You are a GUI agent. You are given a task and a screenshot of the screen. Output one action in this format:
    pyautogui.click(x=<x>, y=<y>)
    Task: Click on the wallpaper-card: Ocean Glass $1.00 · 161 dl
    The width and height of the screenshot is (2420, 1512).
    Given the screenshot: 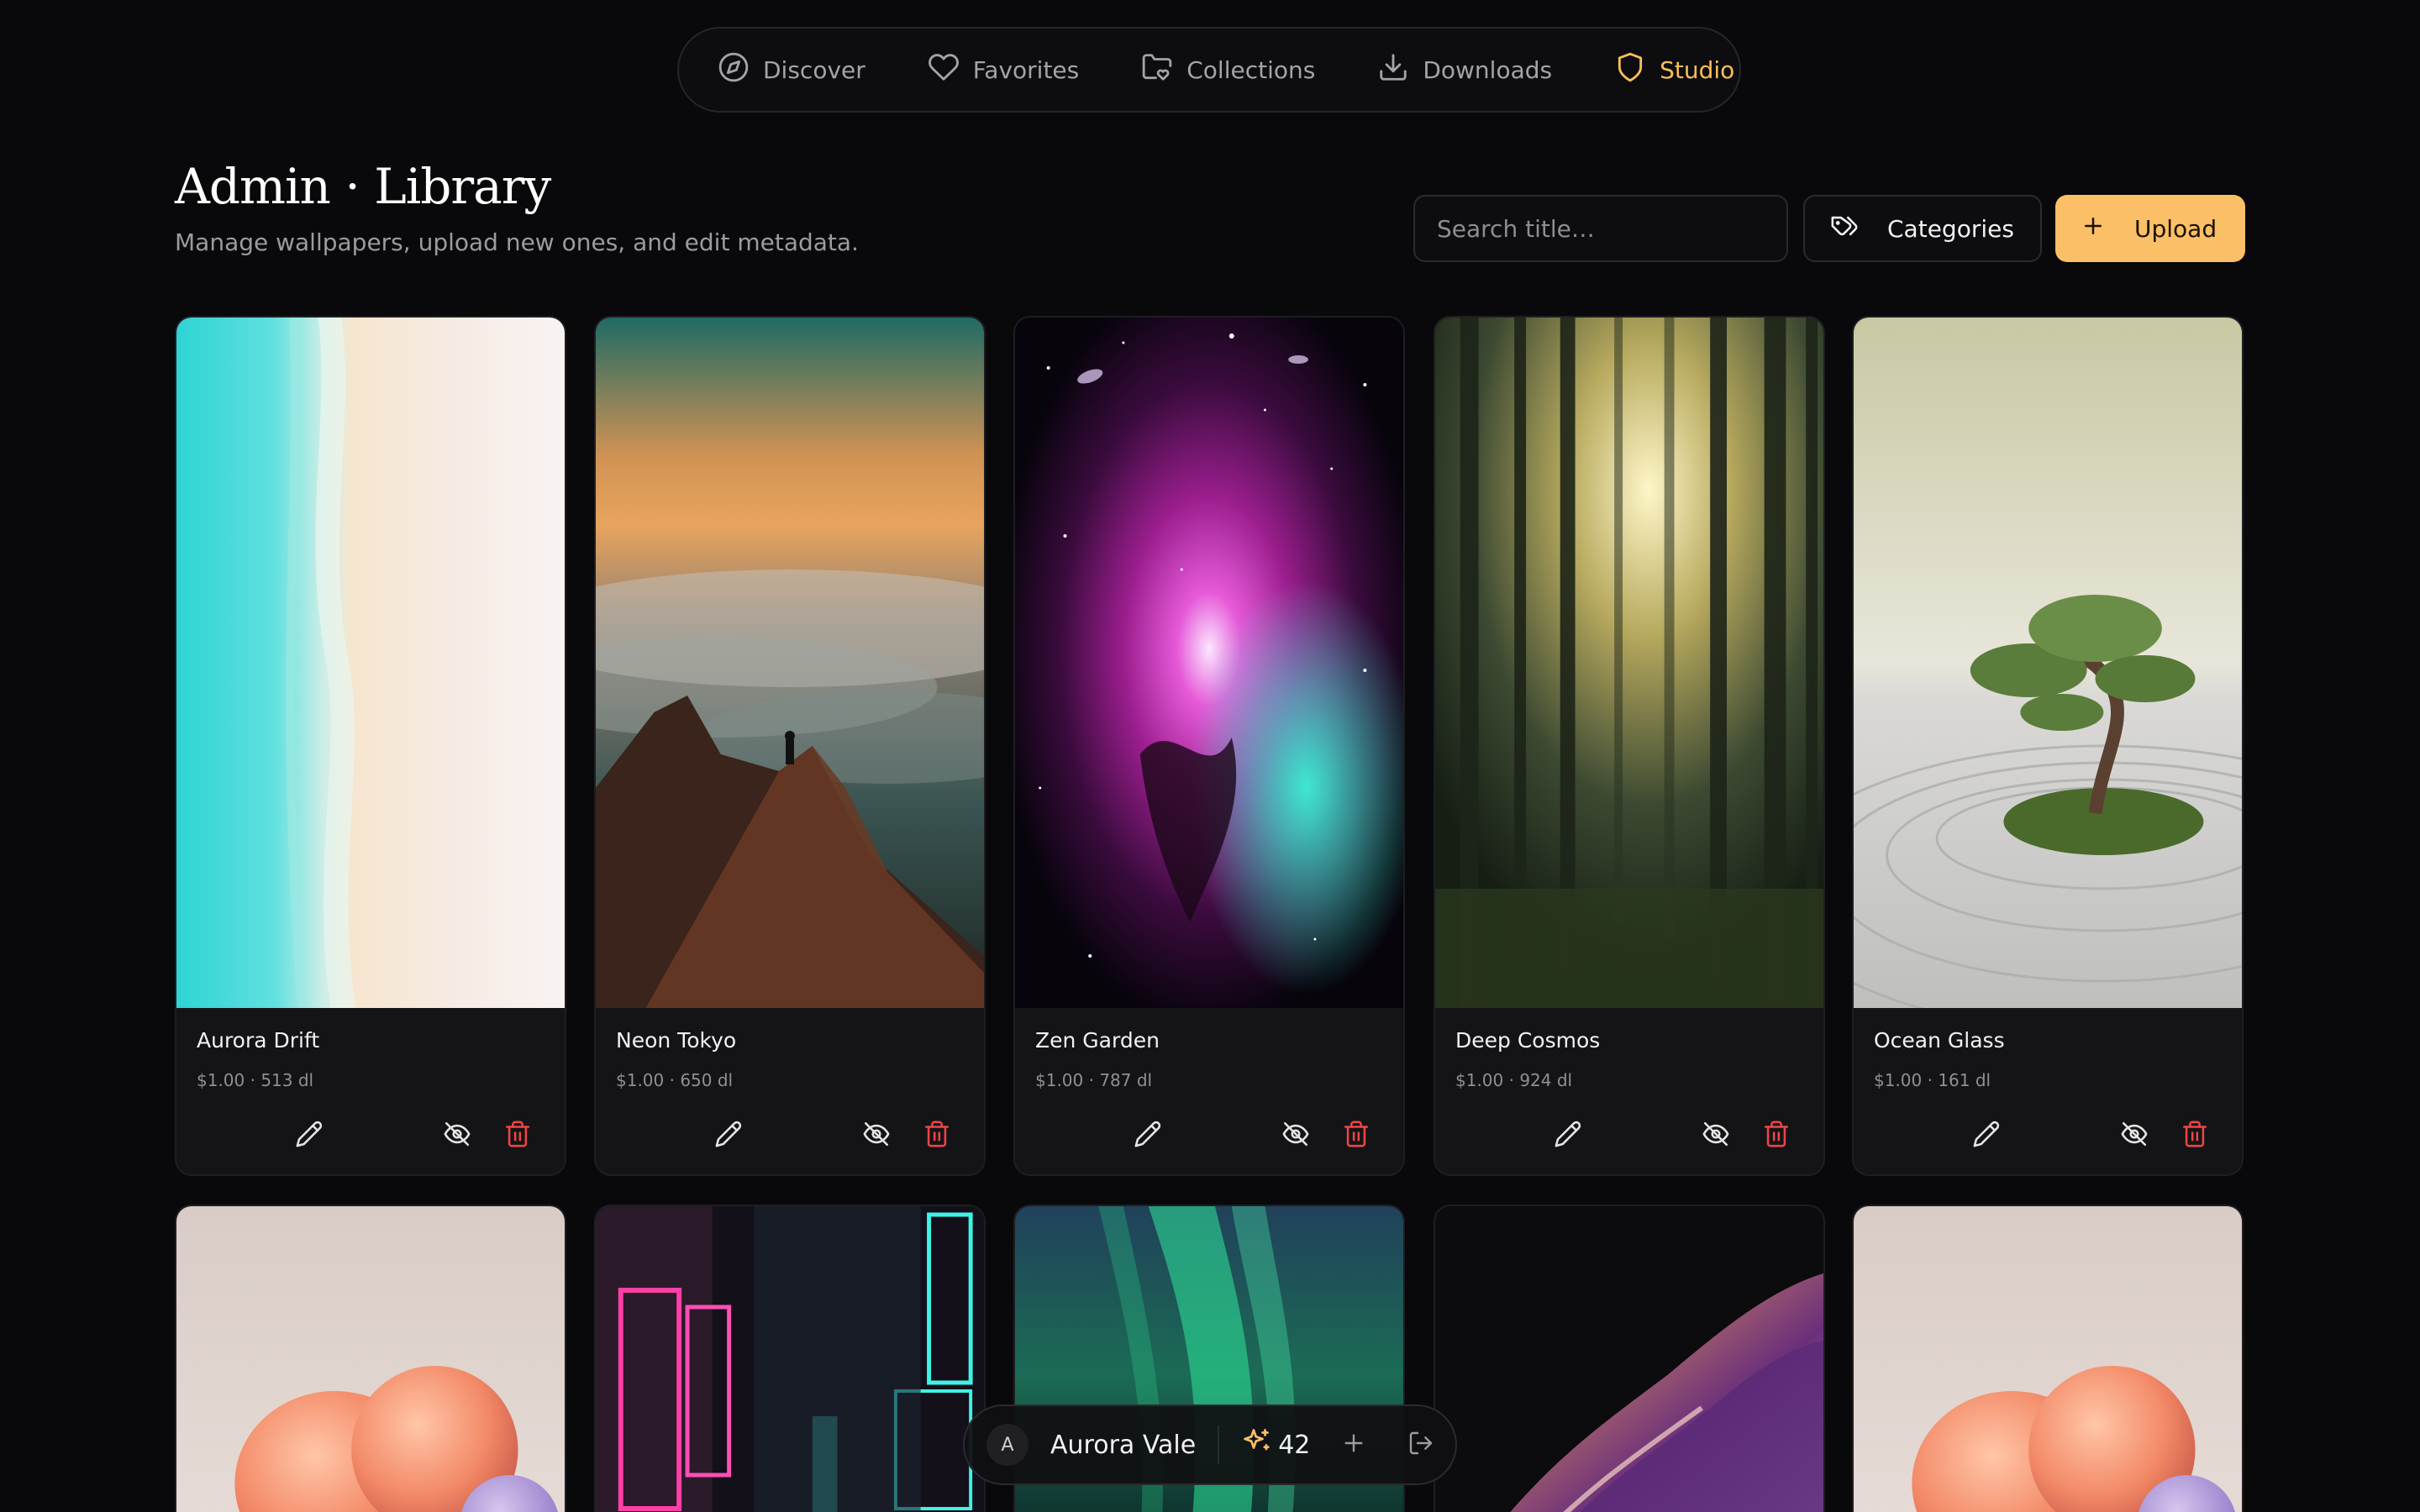 What is the action you would take?
    pyautogui.click(x=2048, y=746)
    